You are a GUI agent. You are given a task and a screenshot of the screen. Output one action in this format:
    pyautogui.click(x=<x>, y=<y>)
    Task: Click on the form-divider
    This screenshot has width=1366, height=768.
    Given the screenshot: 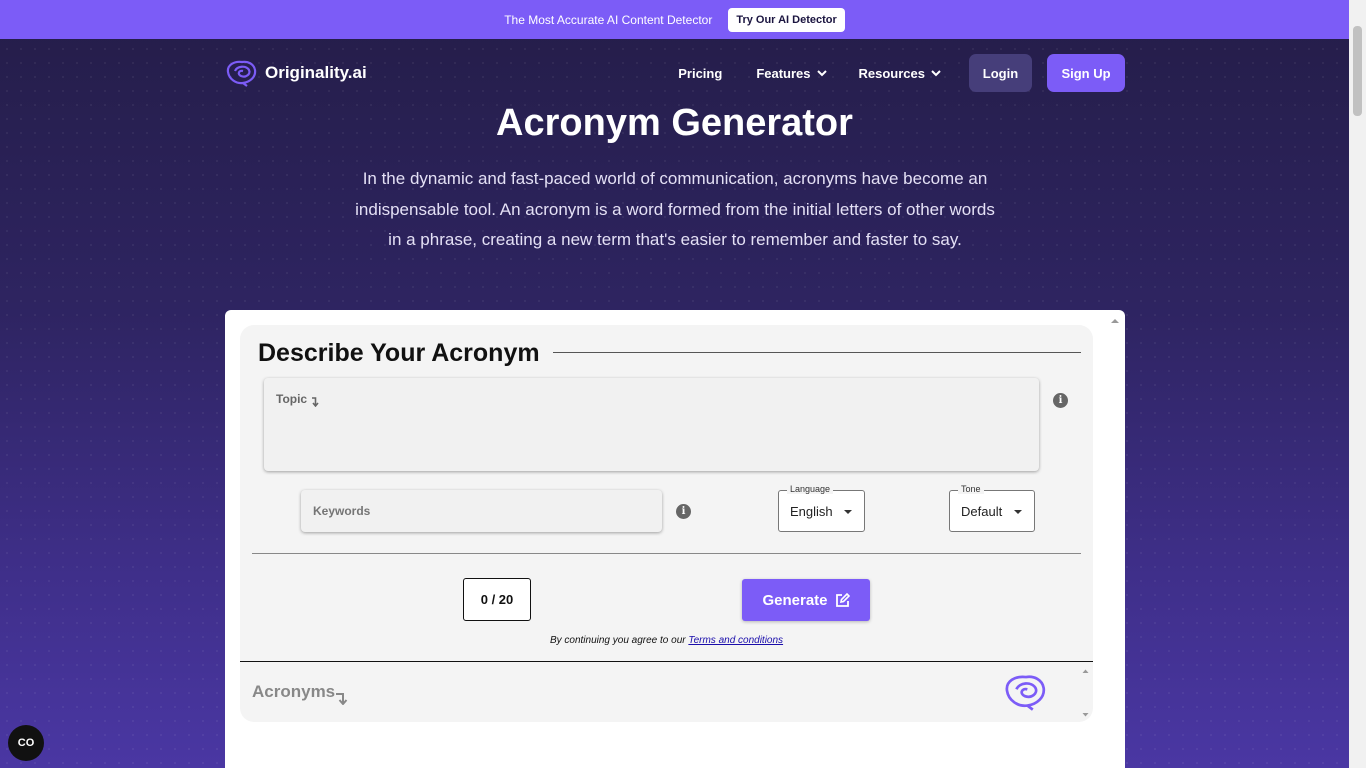 What is the action you would take?
    pyautogui.click(x=666, y=553)
    